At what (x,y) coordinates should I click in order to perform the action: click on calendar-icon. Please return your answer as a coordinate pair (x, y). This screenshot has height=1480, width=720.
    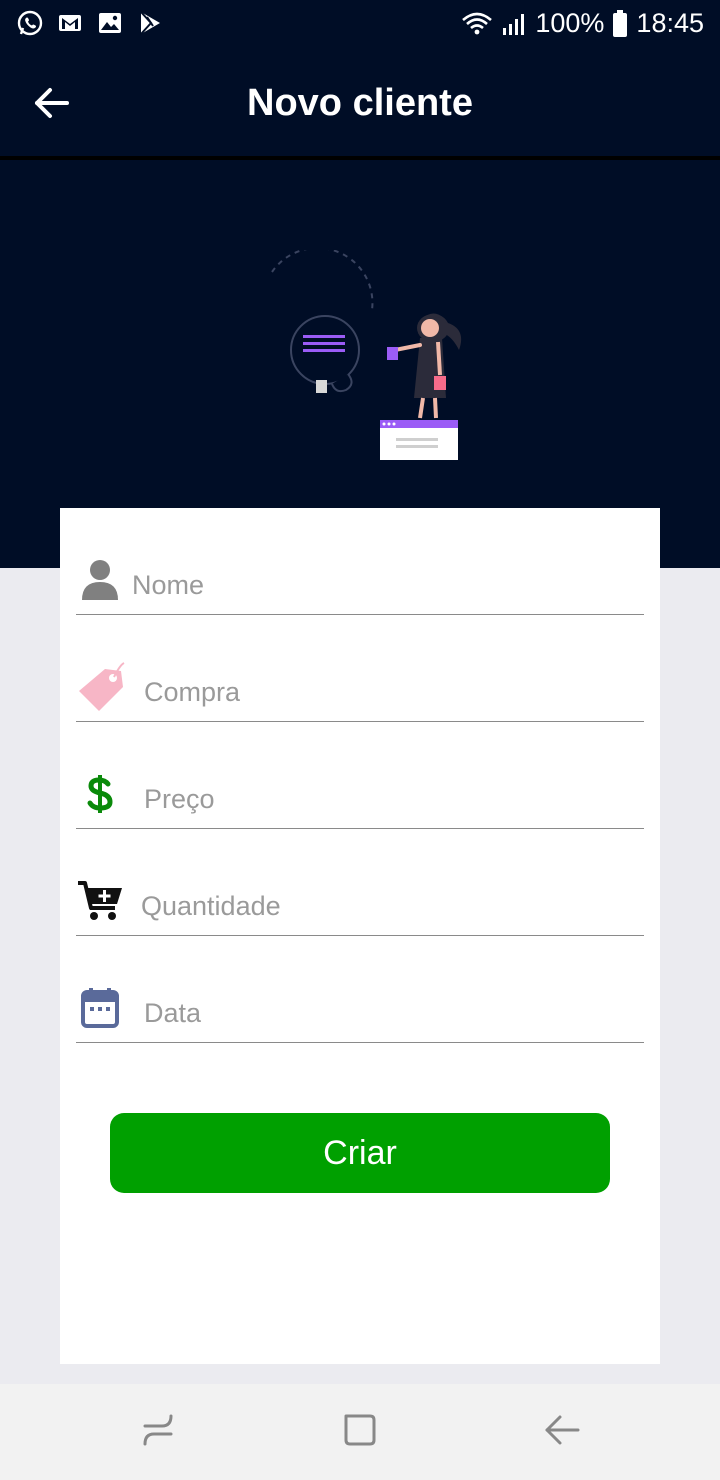
    Looking at the image, I should click on (100, 1008).